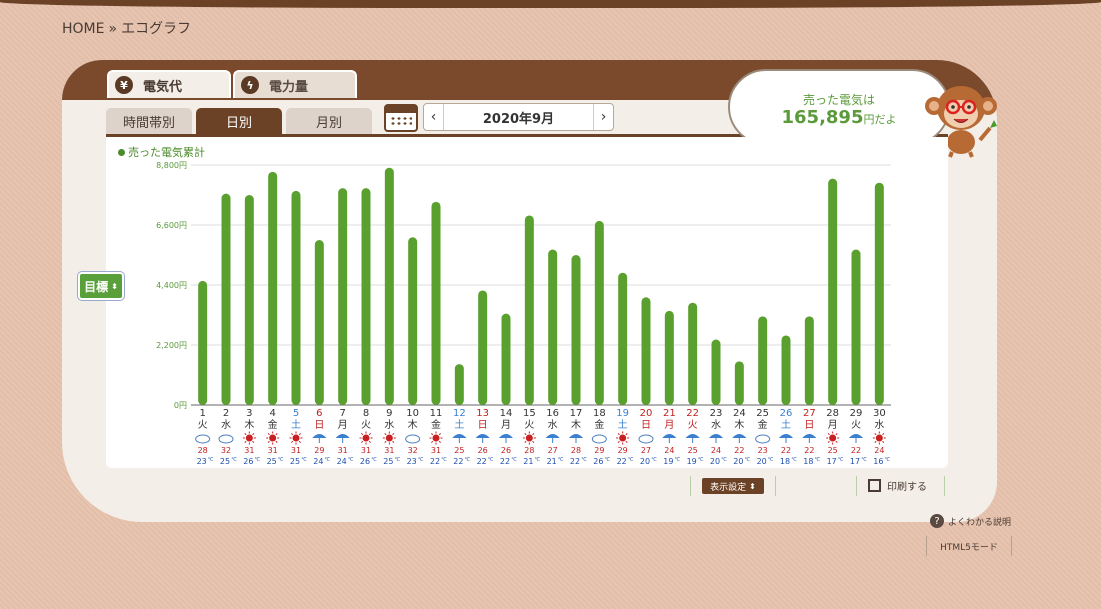 The height and width of the screenshot is (609, 1101). What do you see at coordinates (668, 461) in the screenshot?
I see `temp-low-label: 19` at bounding box center [668, 461].